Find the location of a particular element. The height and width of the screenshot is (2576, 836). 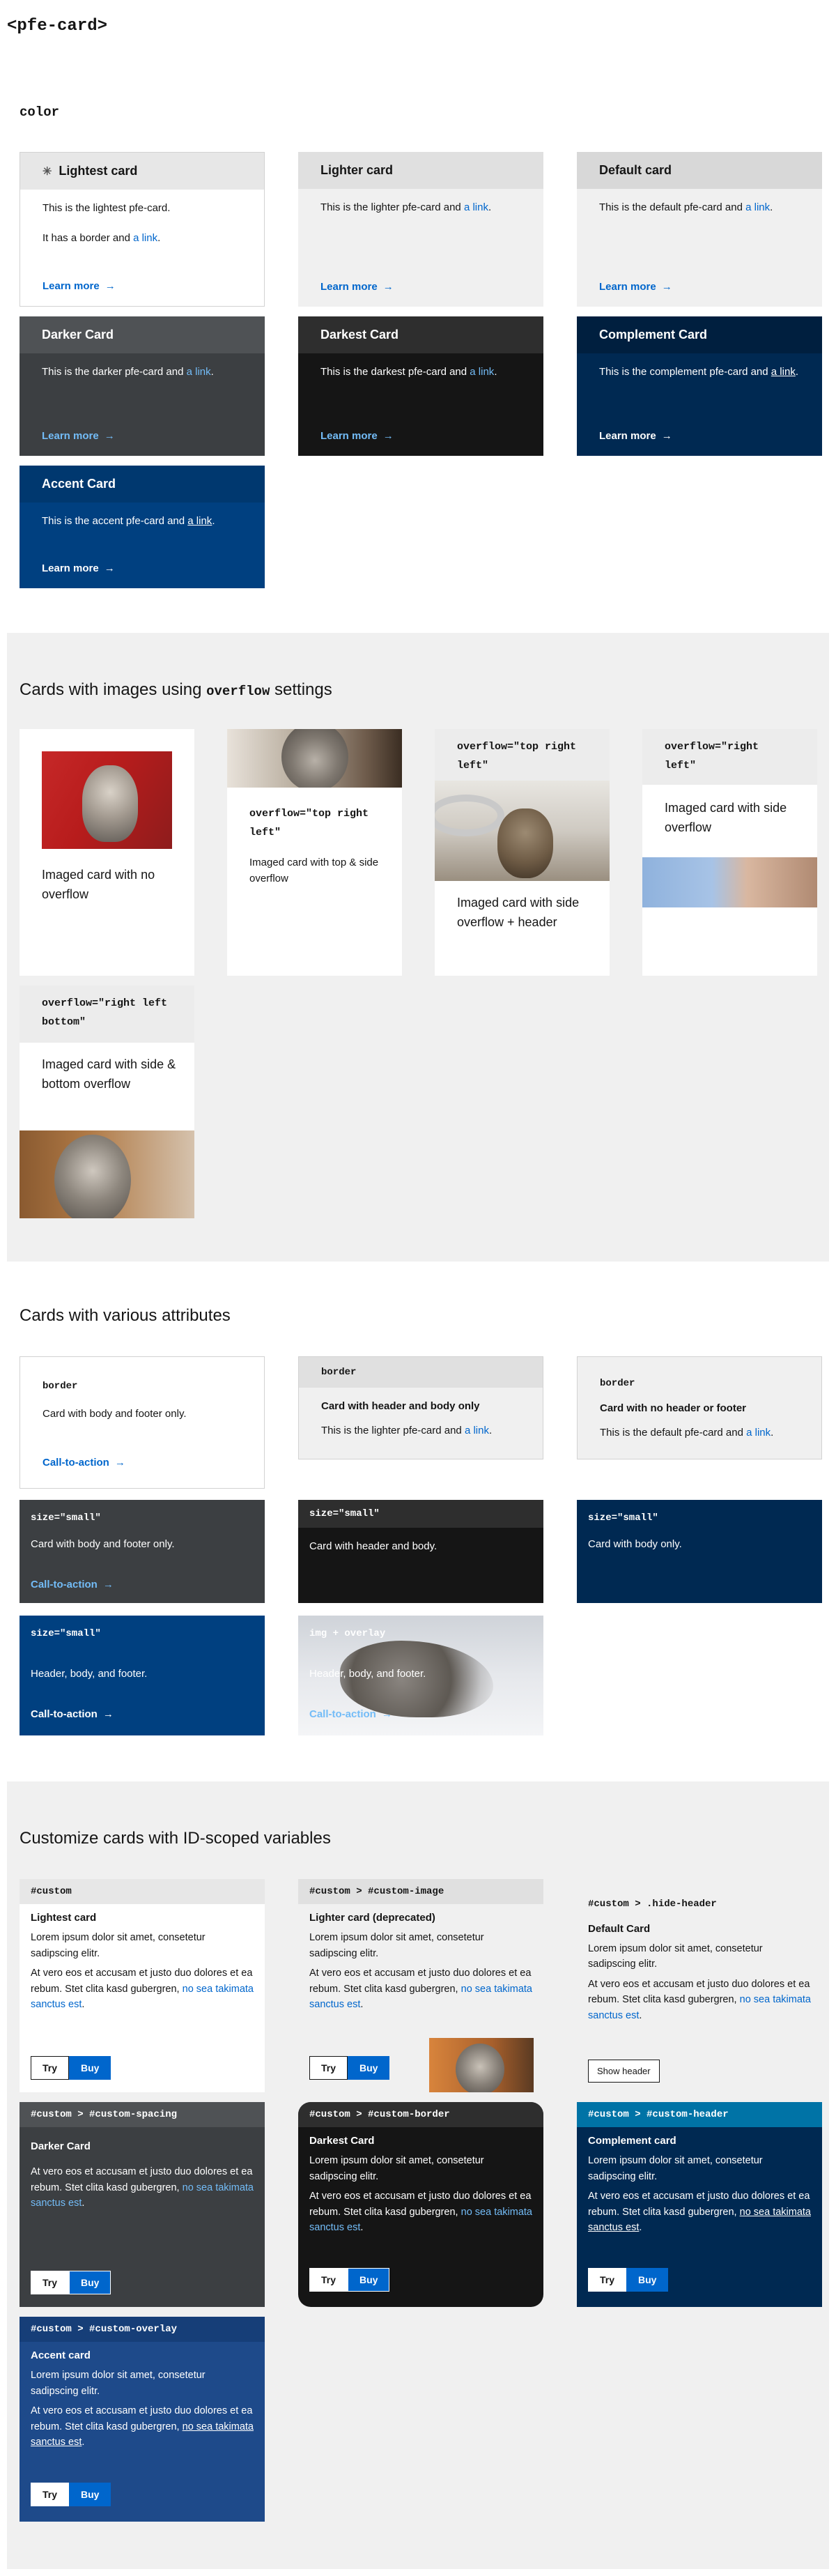

image-card-no-overflow: Imaged card with no overflow is located at coordinates (107, 853).